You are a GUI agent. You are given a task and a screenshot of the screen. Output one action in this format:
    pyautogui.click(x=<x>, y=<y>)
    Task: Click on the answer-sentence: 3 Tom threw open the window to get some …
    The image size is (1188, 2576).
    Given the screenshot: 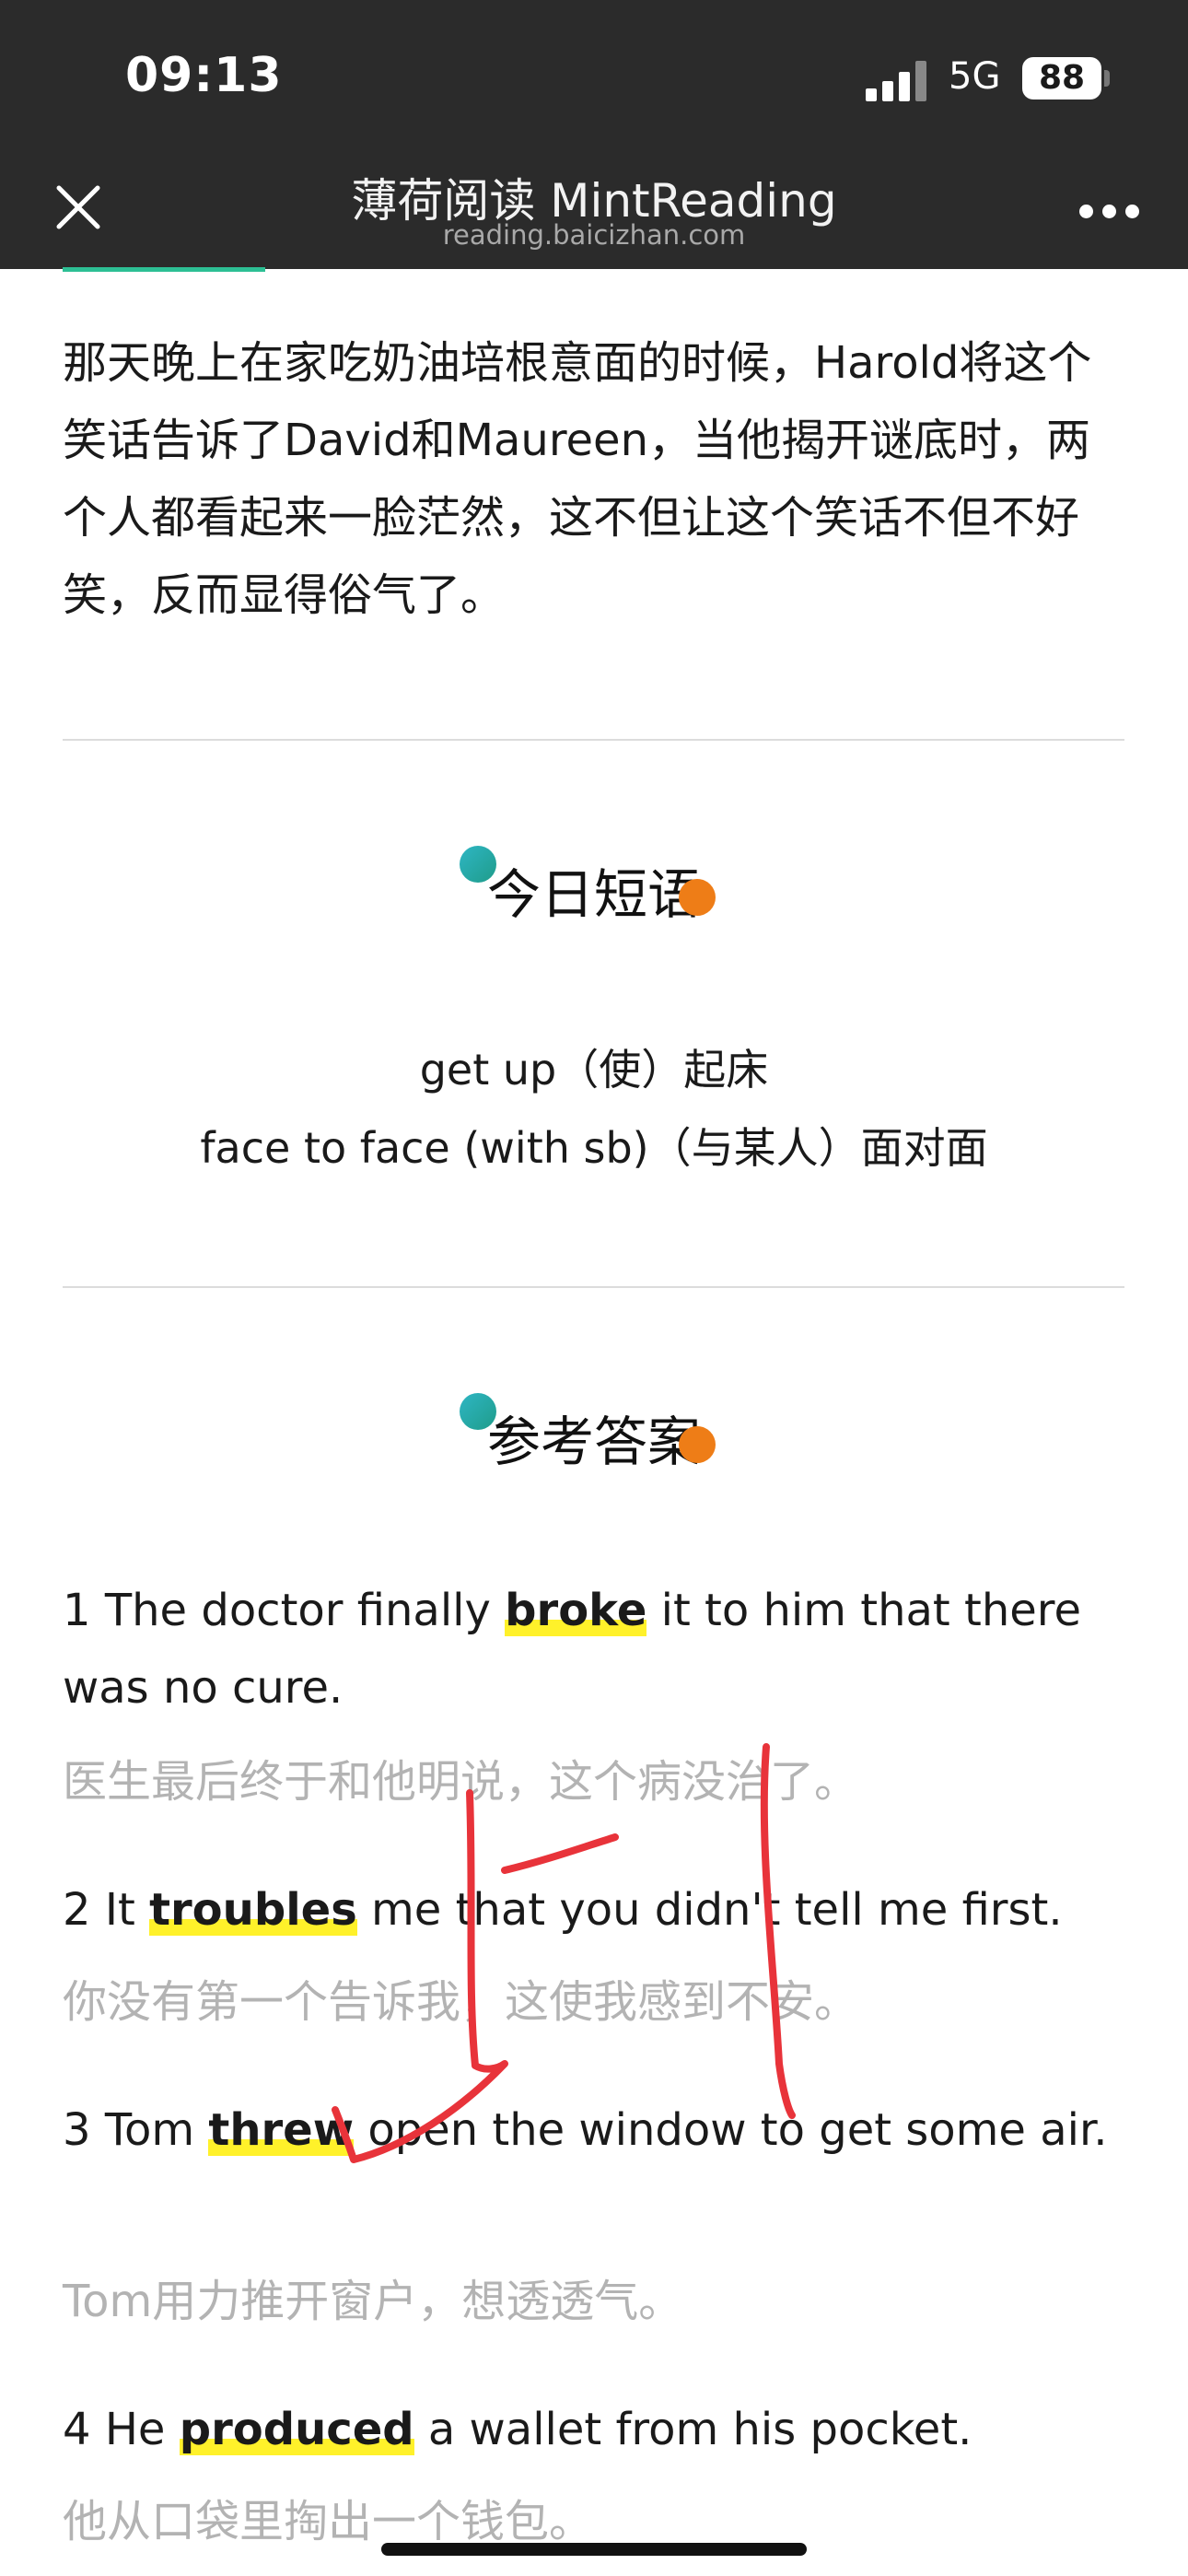 What is the action you would take?
    pyautogui.click(x=601, y=2130)
    